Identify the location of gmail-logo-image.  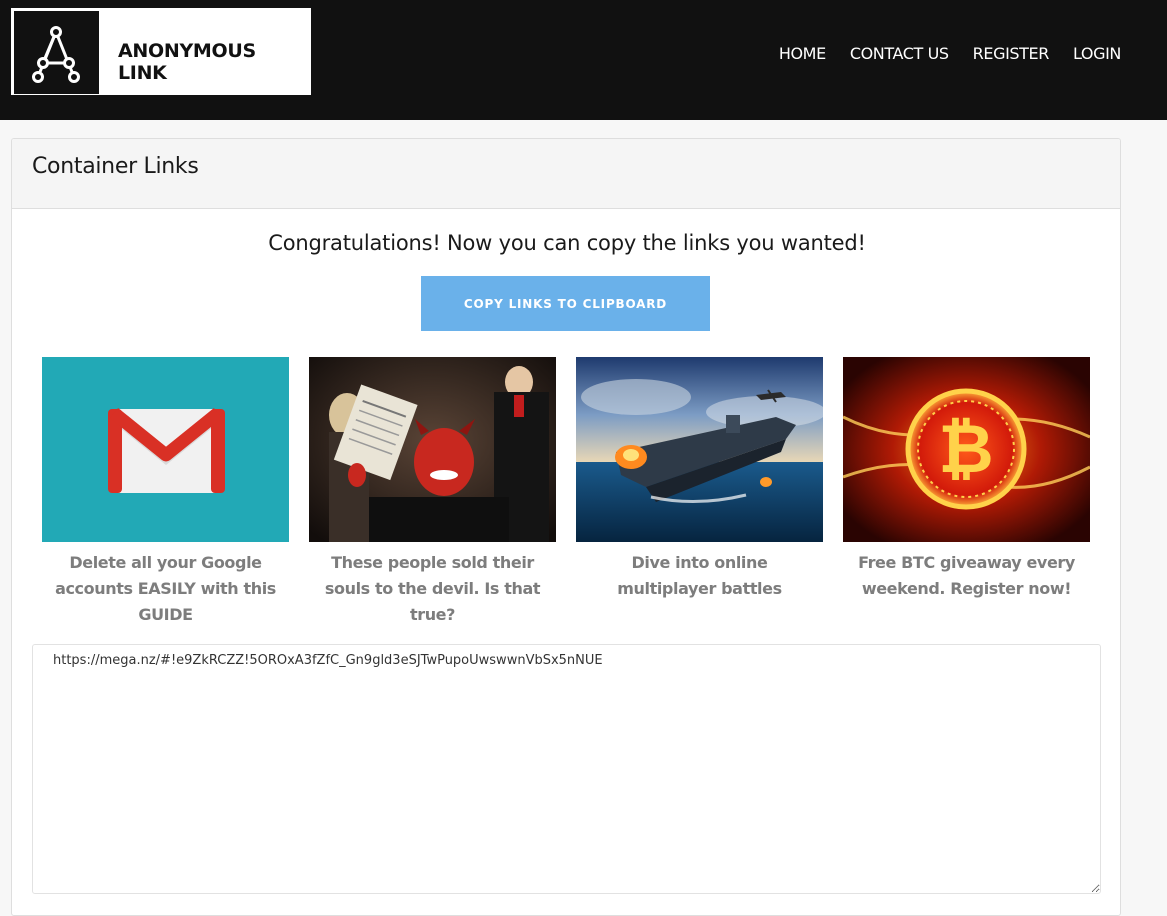
(165, 449).